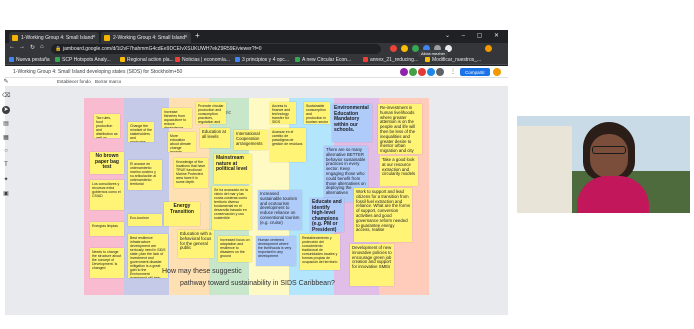  I want to click on board-question-bottom-1: How may these suggestic, so click(202, 271).